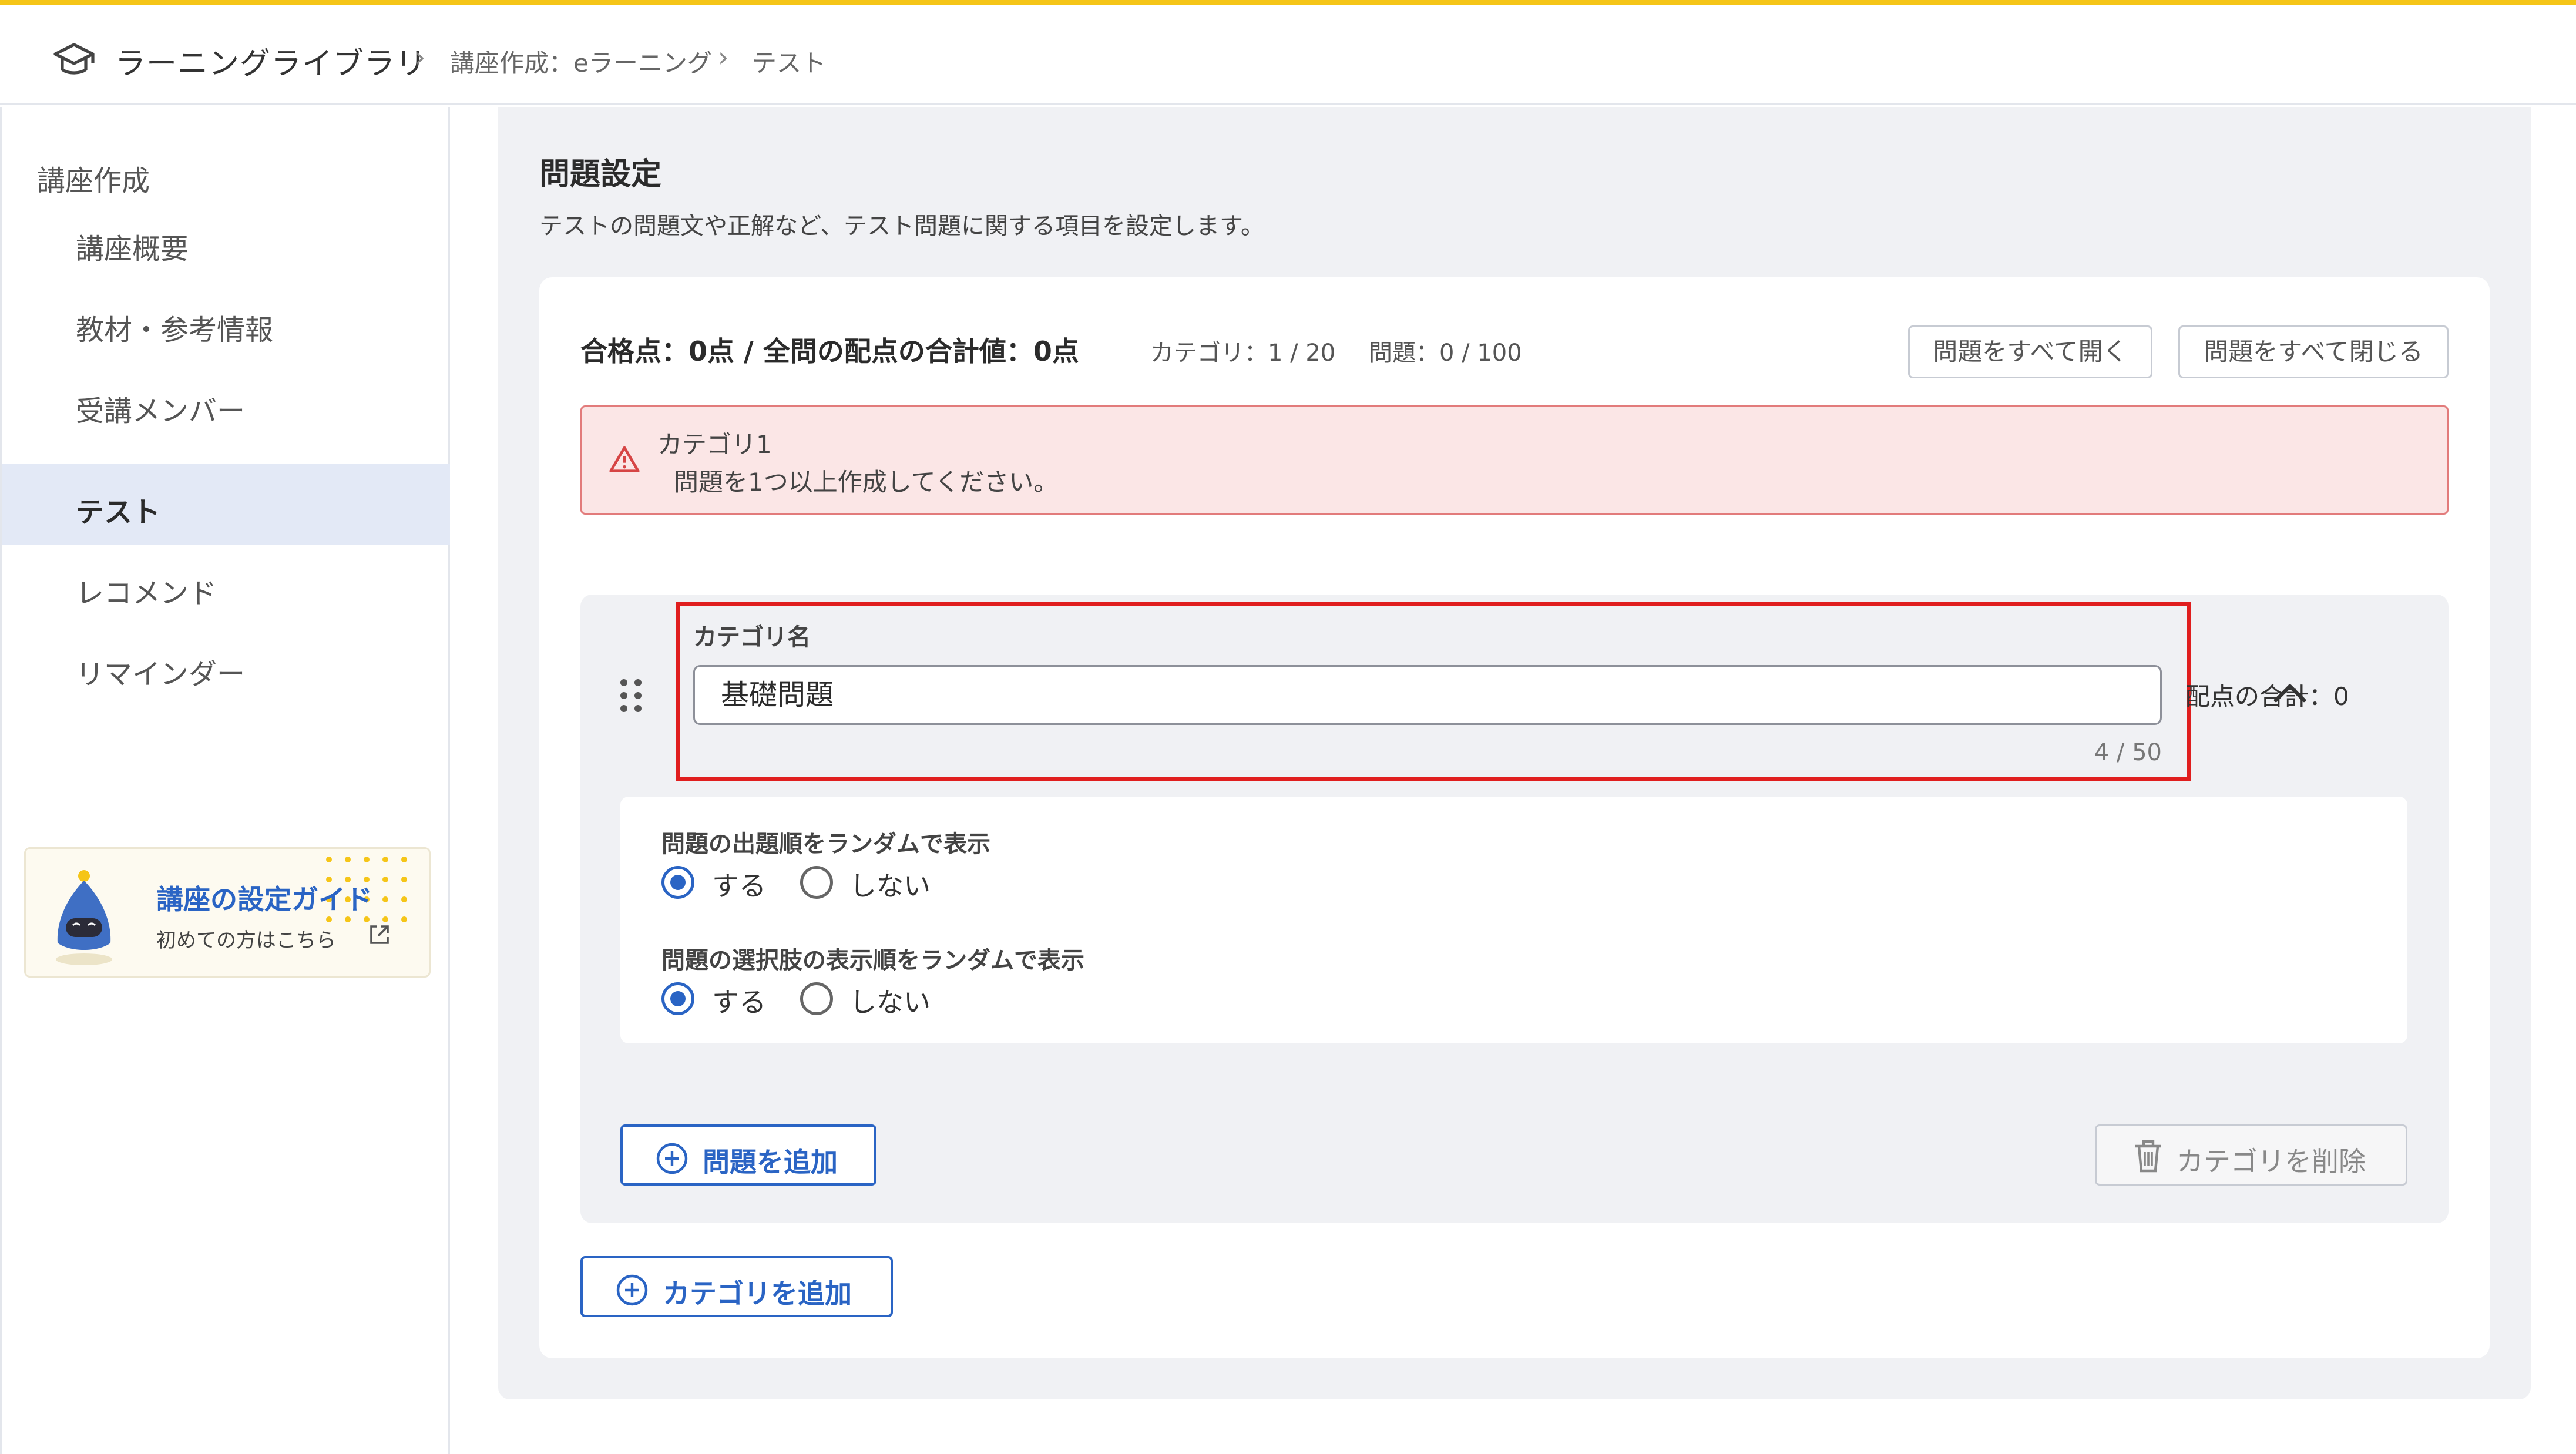  What do you see at coordinates (1446, 353) in the screenshot?
I see `question-count: 問題：0 / 100` at bounding box center [1446, 353].